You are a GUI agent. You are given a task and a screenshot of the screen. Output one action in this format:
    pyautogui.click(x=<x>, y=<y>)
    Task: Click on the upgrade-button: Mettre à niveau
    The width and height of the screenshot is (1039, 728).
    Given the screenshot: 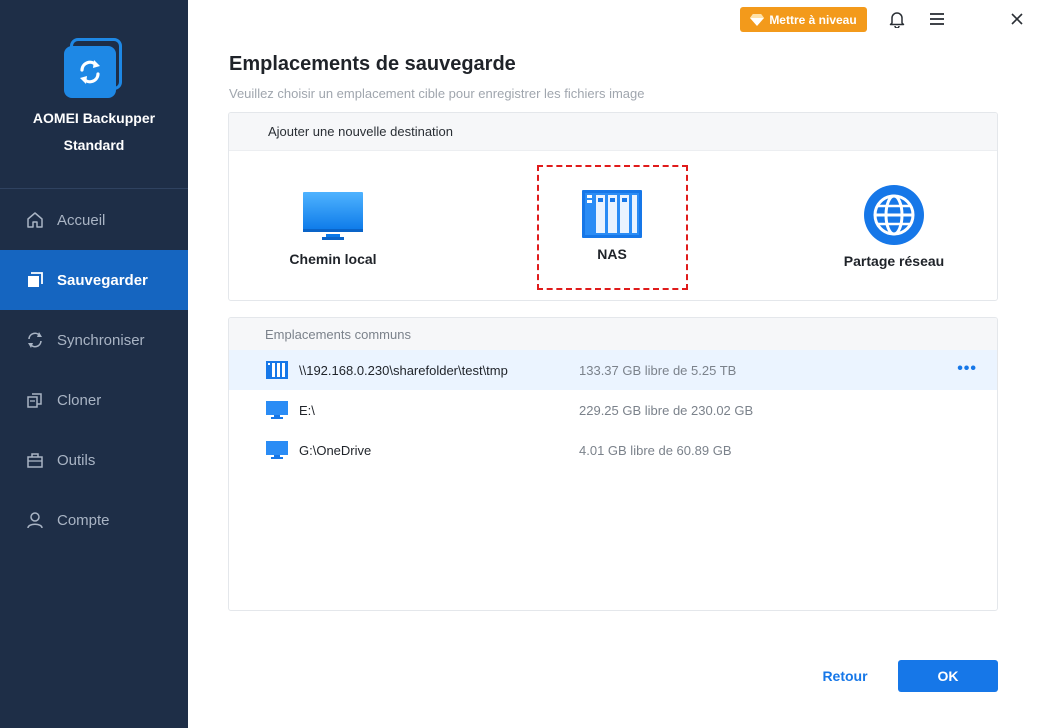 What is the action you would take?
    pyautogui.click(x=803, y=19)
    